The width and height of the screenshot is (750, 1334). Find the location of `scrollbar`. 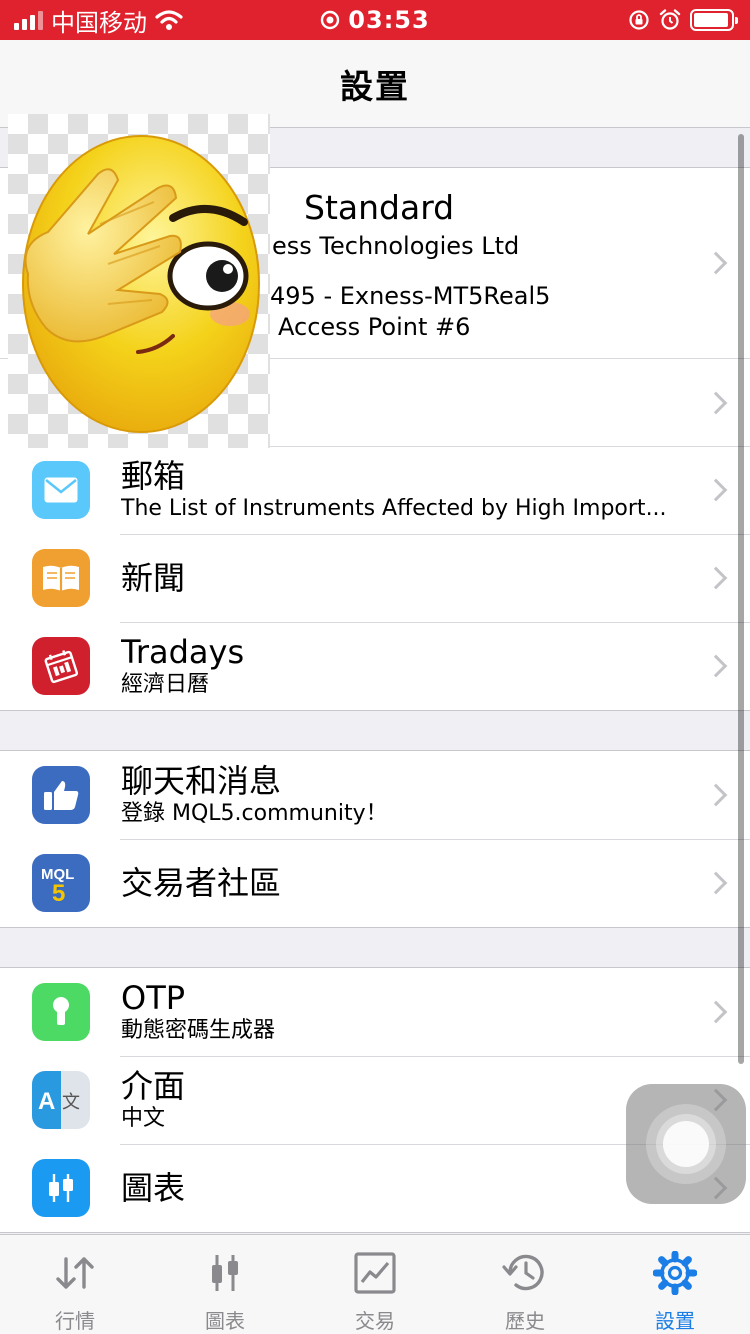

scrollbar is located at coordinates (741, 599).